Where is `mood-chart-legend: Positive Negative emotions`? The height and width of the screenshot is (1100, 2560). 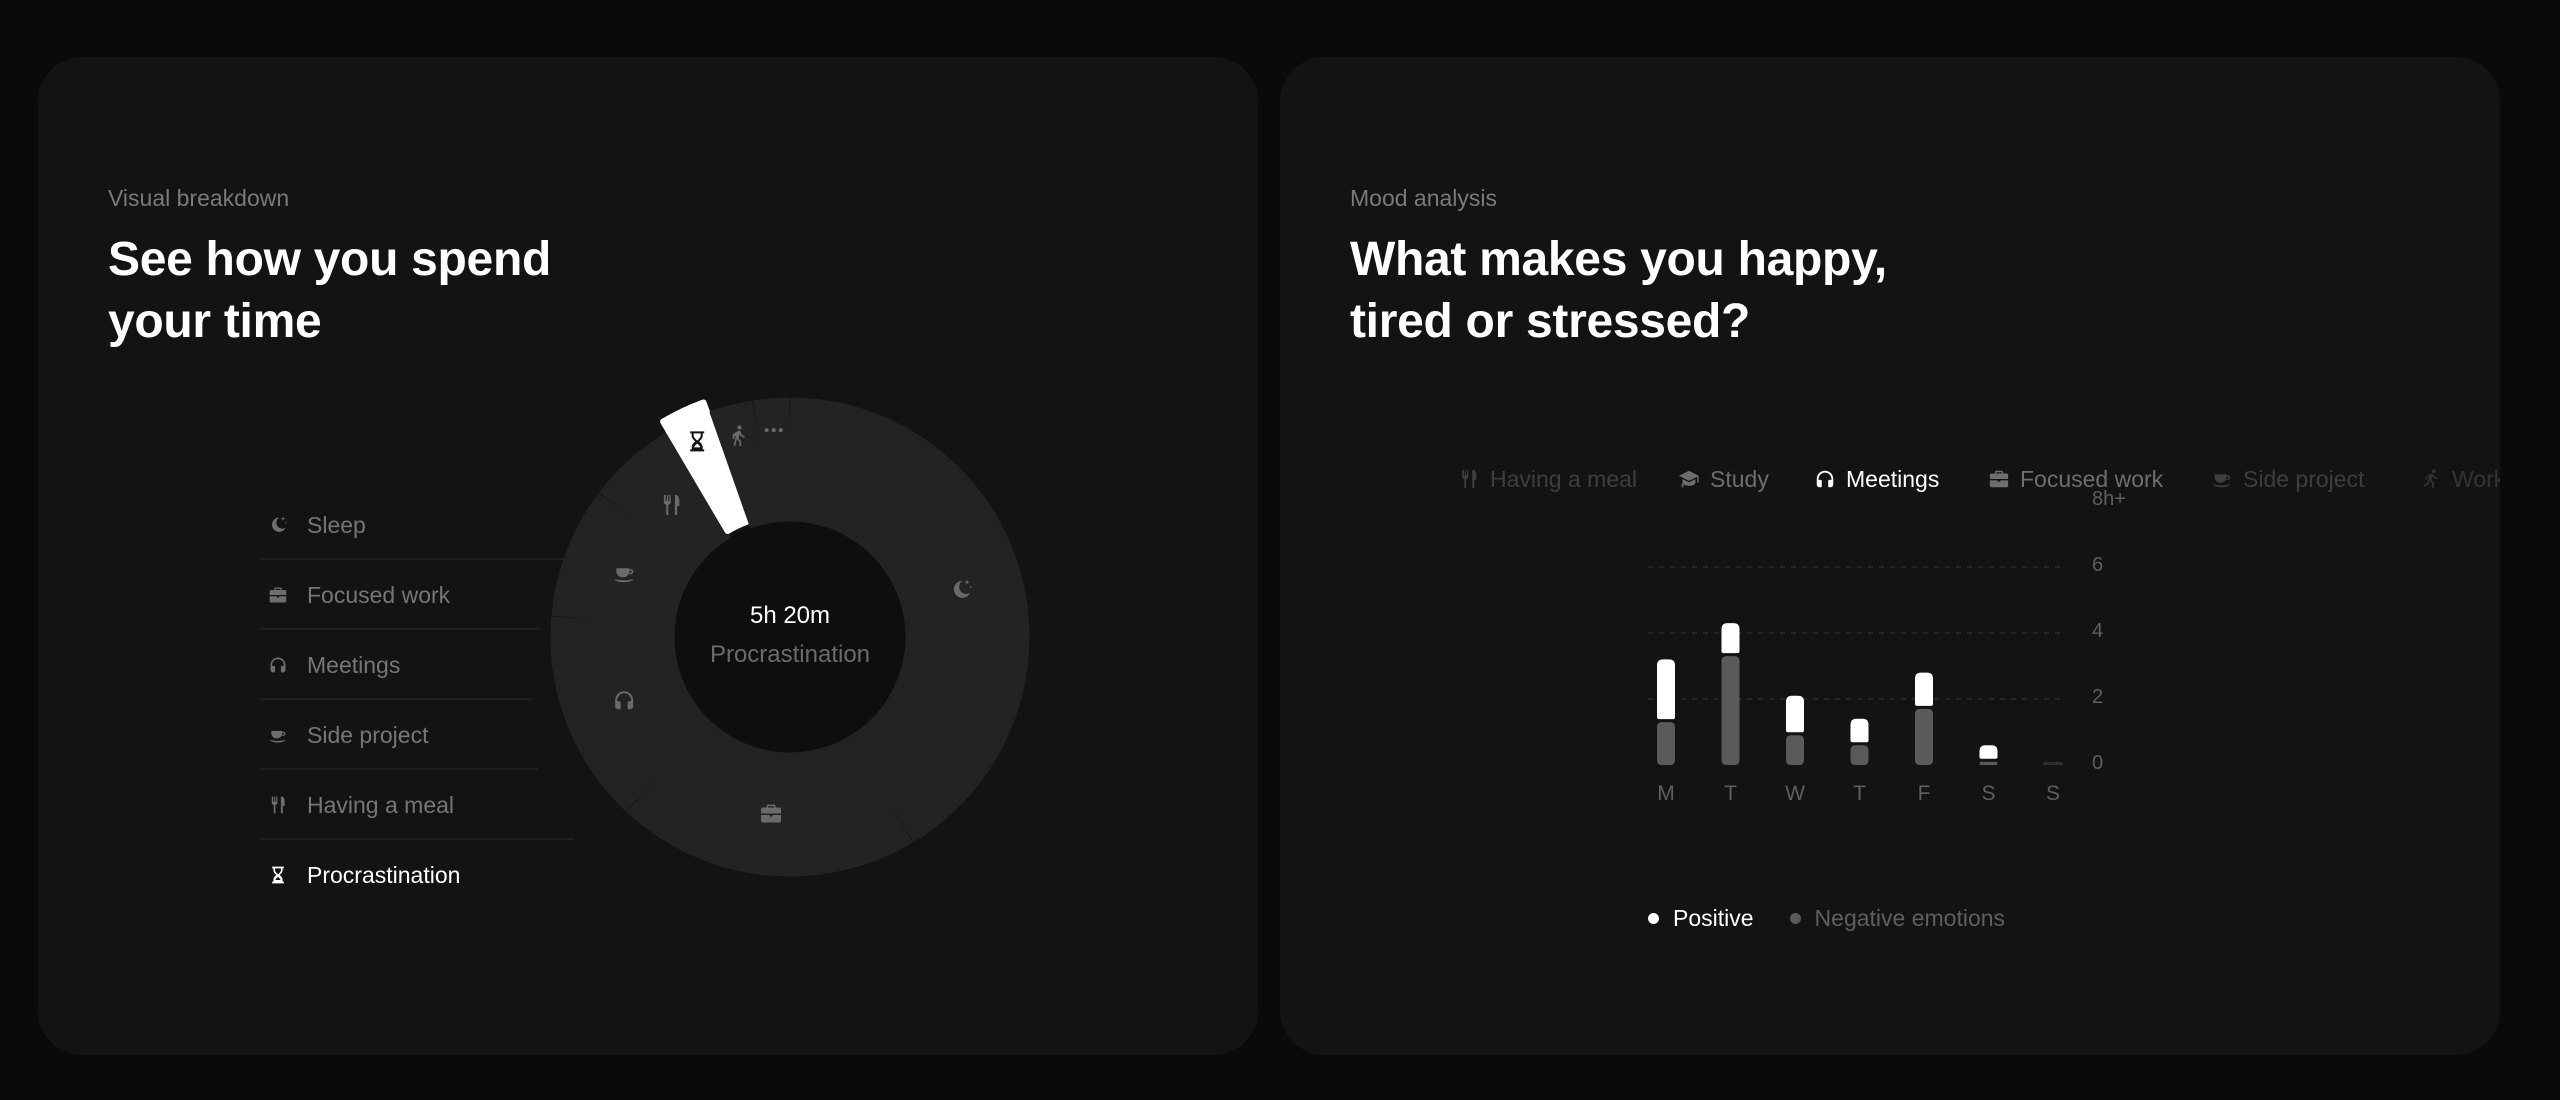 mood-chart-legend: Positive Negative emotions is located at coordinates (1844, 918).